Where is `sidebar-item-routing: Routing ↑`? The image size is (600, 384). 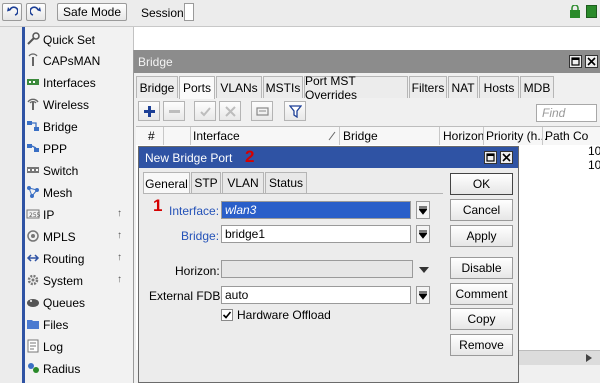 sidebar-item-routing: Routing ↑ is located at coordinates (79, 258).